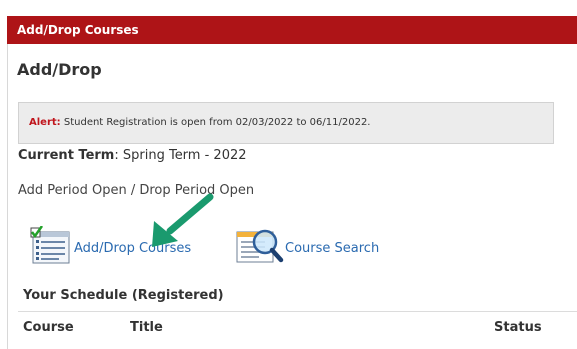 This screenshot has height=349, width=577. Describe the element at coordinates (518, 327) in the screenshot. I see `column-header-status: Status` at that location.